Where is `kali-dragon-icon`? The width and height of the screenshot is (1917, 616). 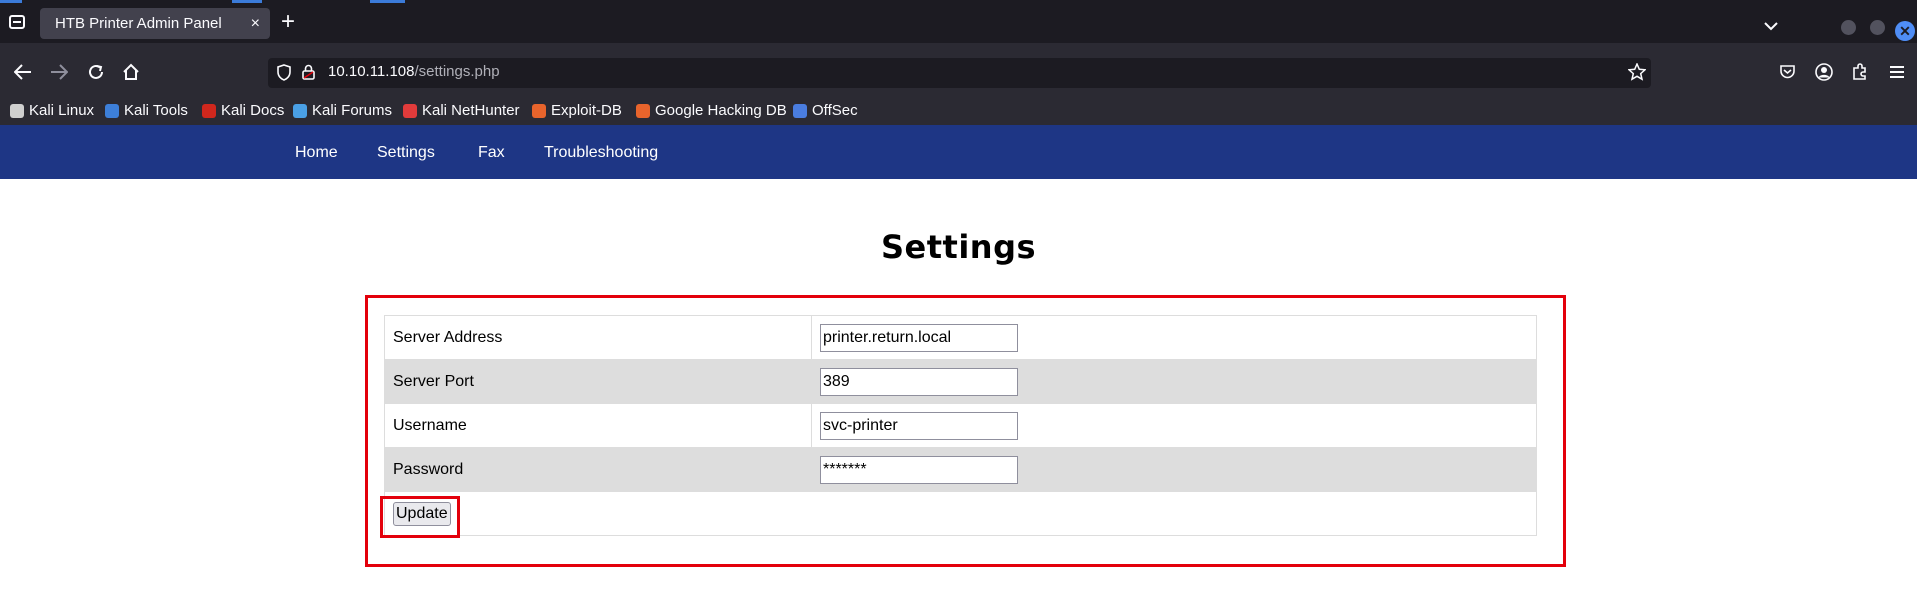
kali-dragon-icon is located at coordinates (17, 111).